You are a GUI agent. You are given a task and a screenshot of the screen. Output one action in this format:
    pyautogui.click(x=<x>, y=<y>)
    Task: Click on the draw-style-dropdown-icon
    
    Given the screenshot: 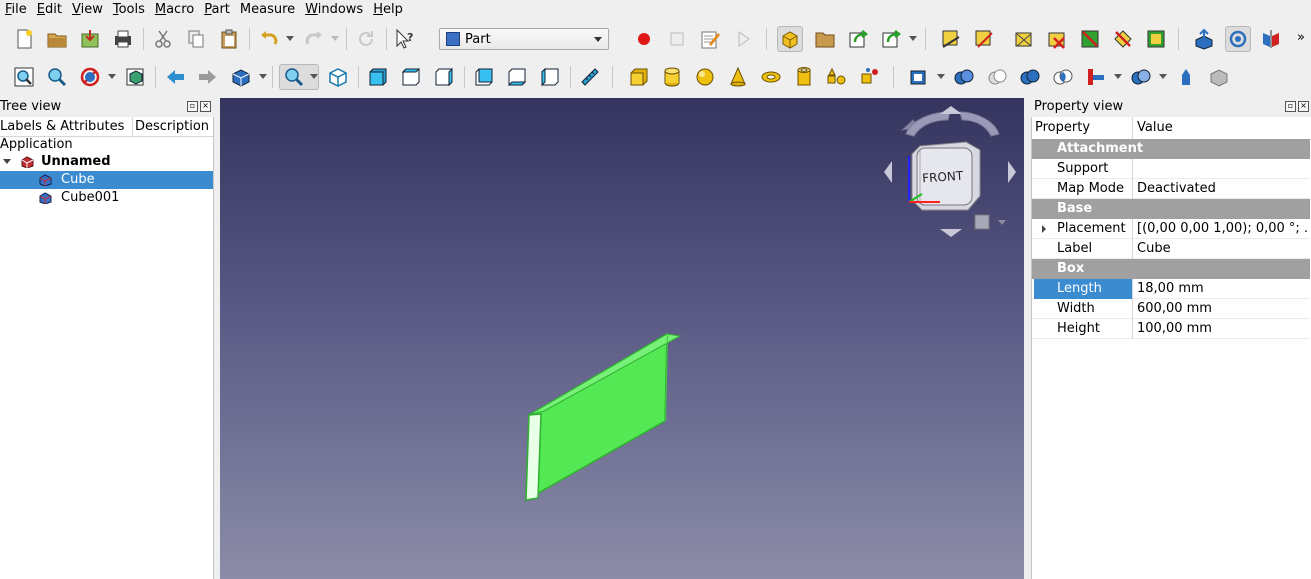 What is the action you would take?
    pyautogui.click(x=112, y=76)
    